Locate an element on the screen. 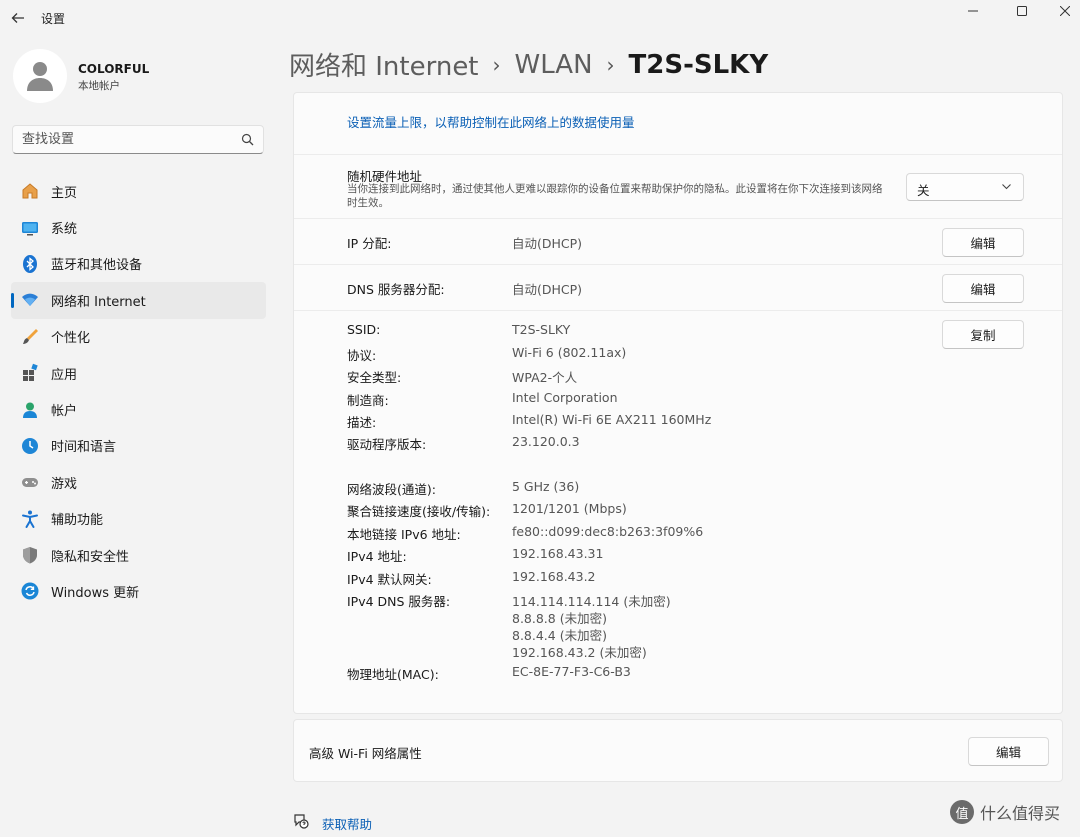 Image resolution: width=1080 pixels, height=837 pixels. chevron-down-icon is located at coordinates (1006, 187).